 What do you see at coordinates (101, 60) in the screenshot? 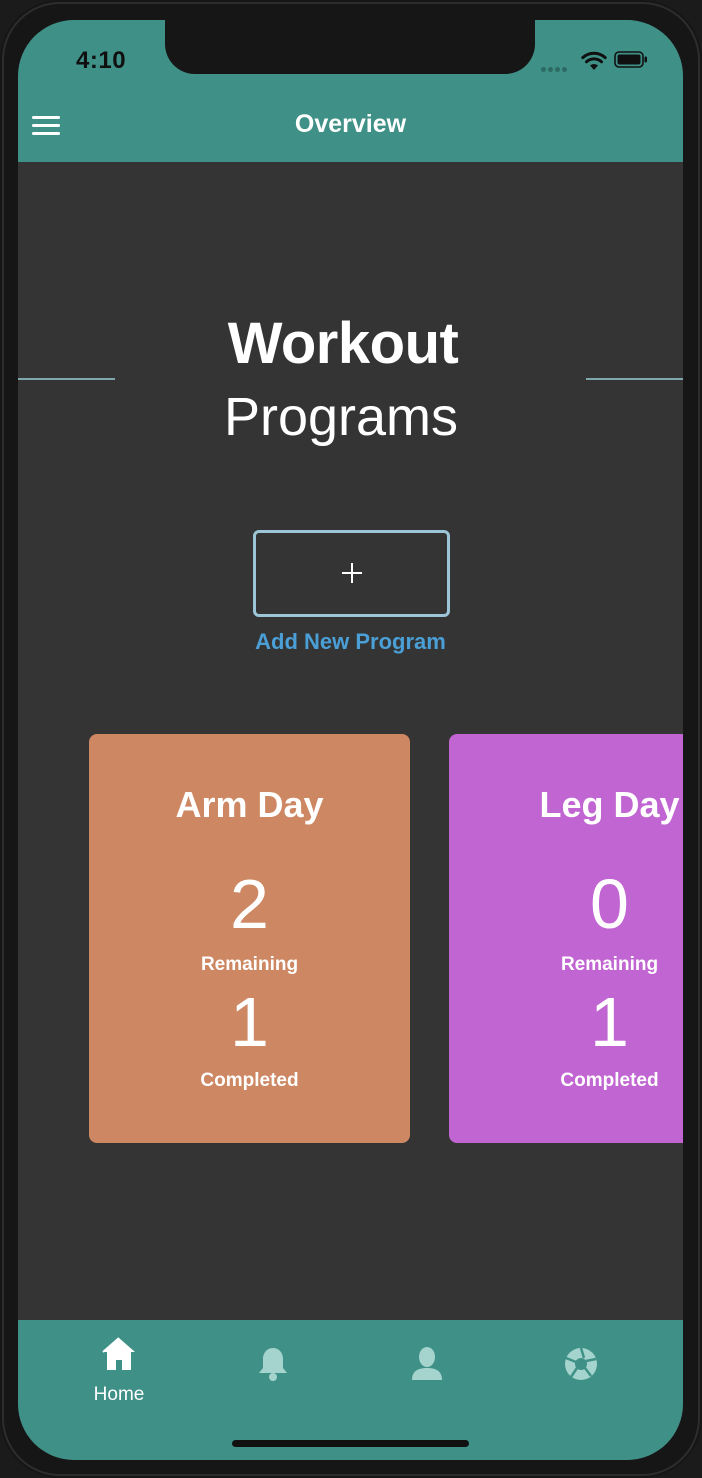
I see `status-time: 4:10` at bounding box center [101, 60].